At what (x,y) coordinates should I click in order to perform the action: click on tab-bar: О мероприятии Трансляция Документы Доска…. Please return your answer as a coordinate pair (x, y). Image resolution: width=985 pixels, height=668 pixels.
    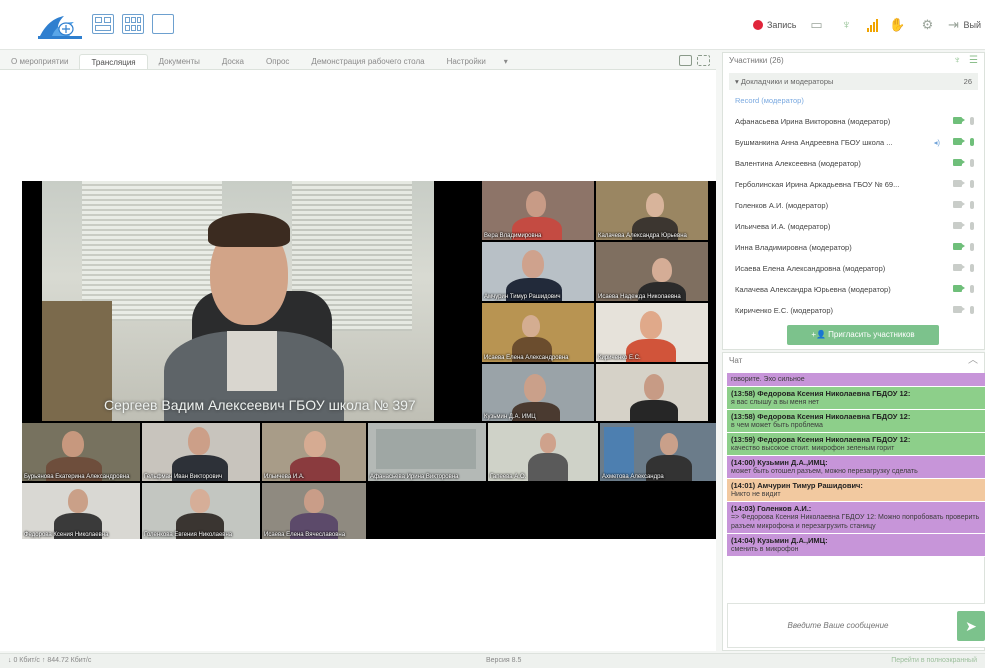
    Looking at the image, I should click on (358, 60).